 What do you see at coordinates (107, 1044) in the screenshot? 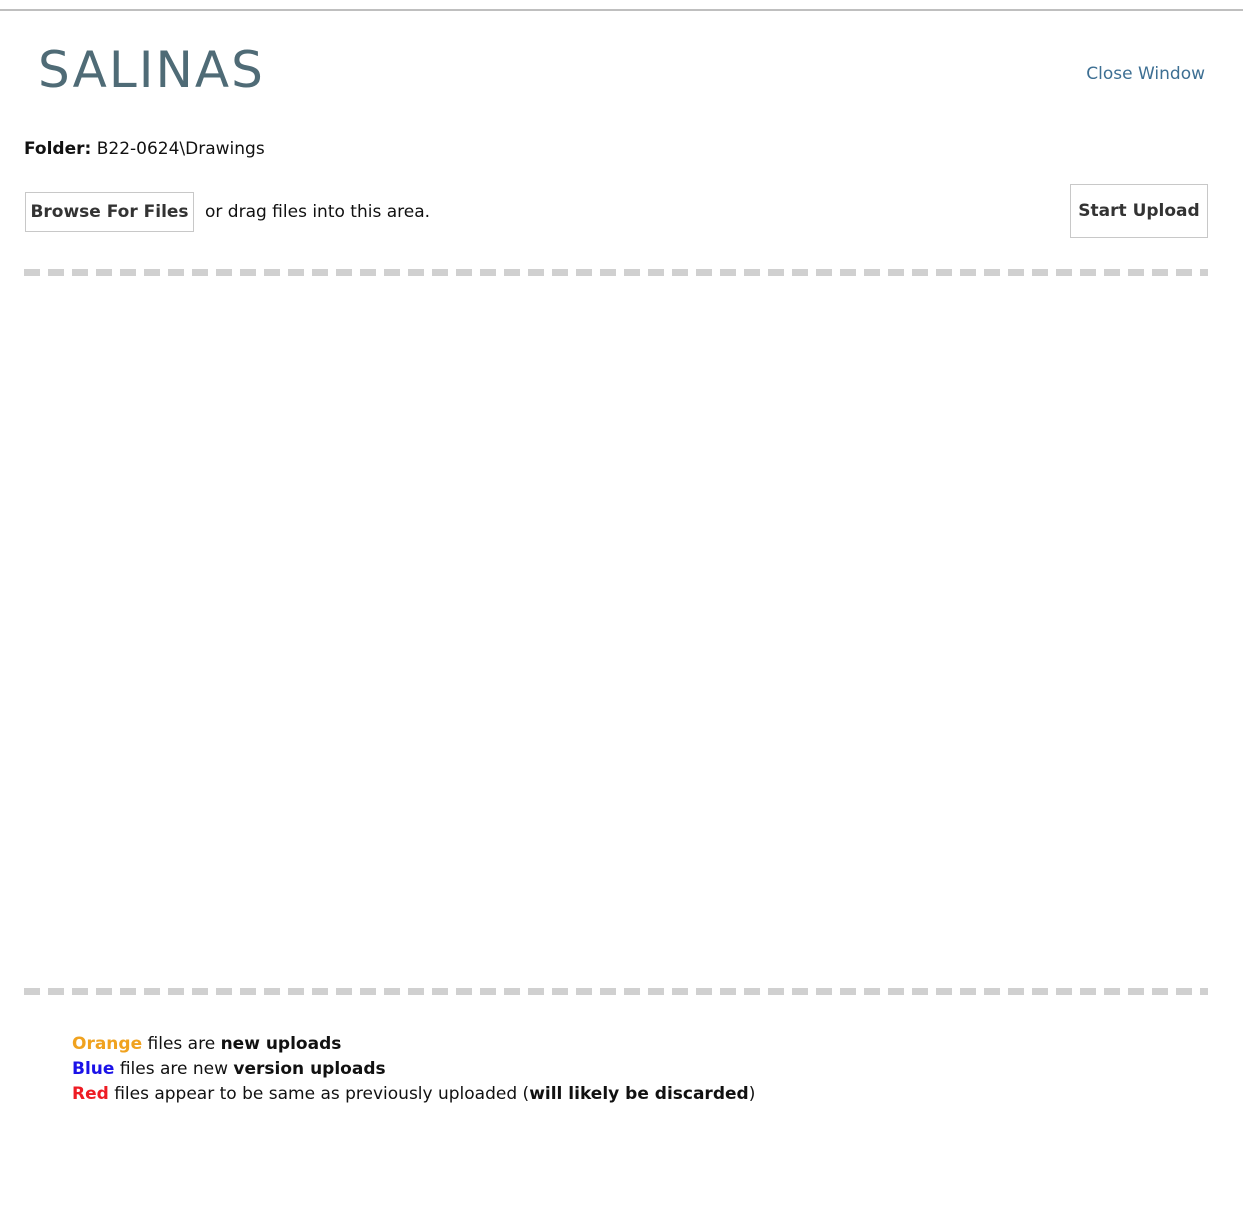
I see `legend-orange-word: Orange` at bounding box center [107, 1044].